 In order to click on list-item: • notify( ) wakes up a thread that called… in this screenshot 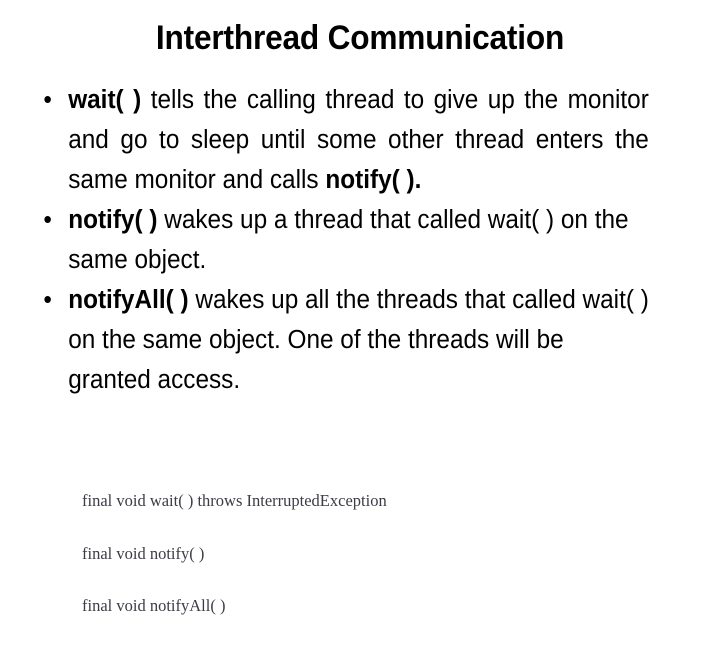, I will do `click(339, 240)`.